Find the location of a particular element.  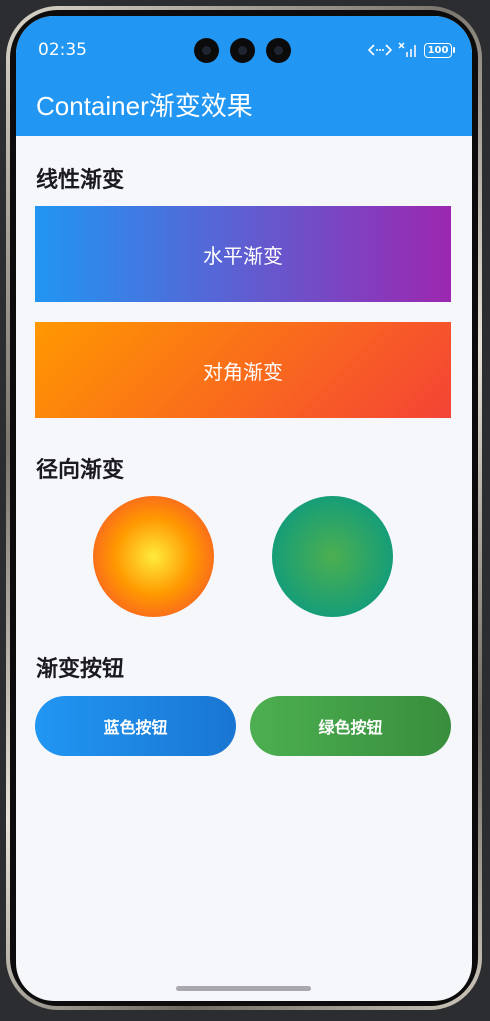

blue-button: 蓝色按钮 is located at coordinates (135, 726).